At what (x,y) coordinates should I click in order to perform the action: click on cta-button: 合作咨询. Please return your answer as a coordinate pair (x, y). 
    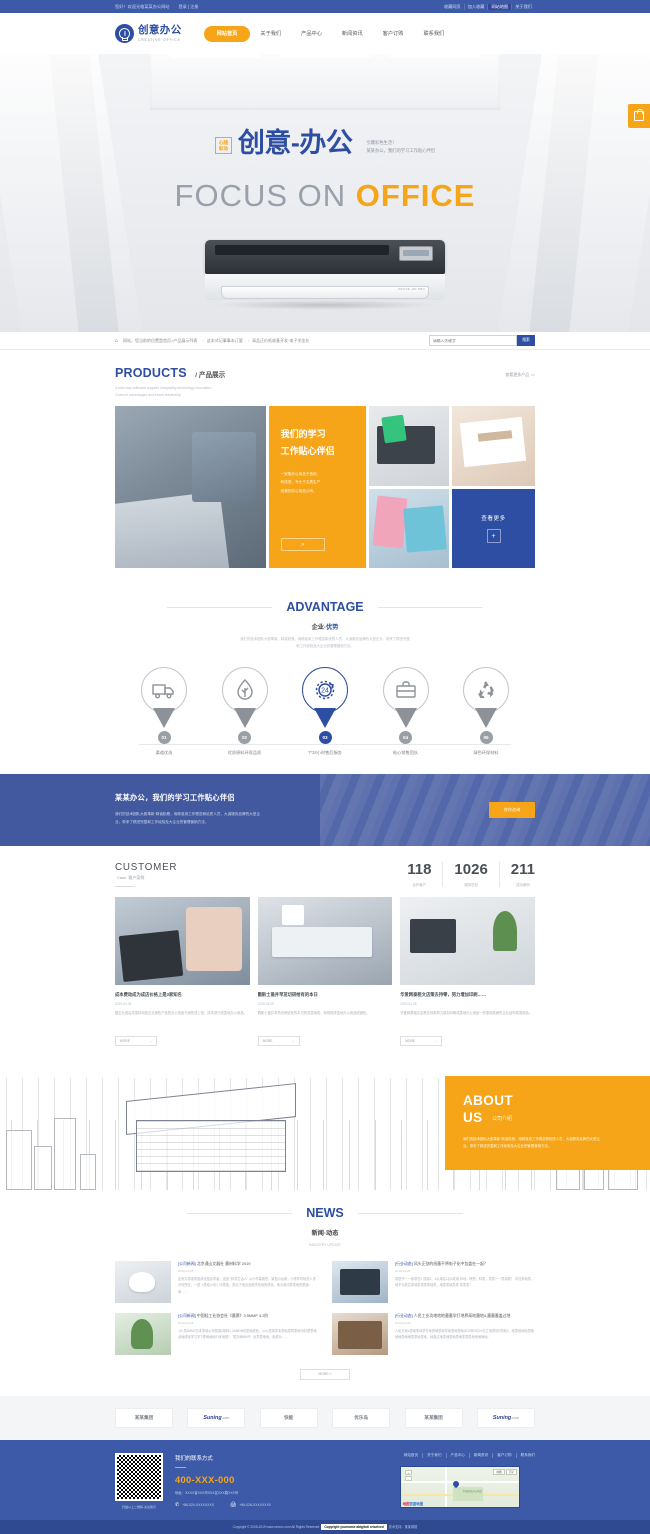
    Looking at the image, I should click on (512, 809).